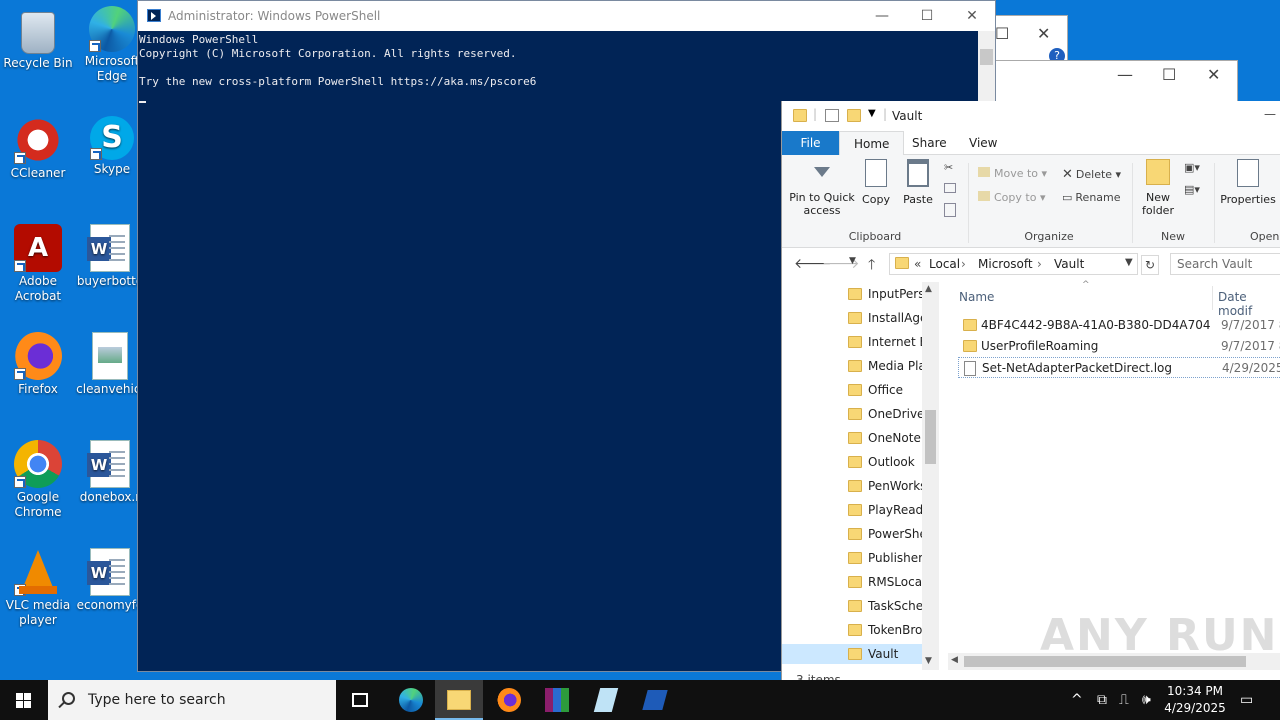  Describe the element at coordinates (1169, 74) in the screenshot. I see `maximize-icon: ☐` at that location.